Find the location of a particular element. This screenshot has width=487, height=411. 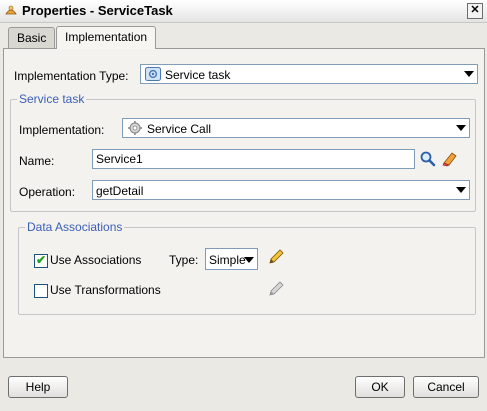

implementation-value: Service Call is located at coordinates (179, 129).